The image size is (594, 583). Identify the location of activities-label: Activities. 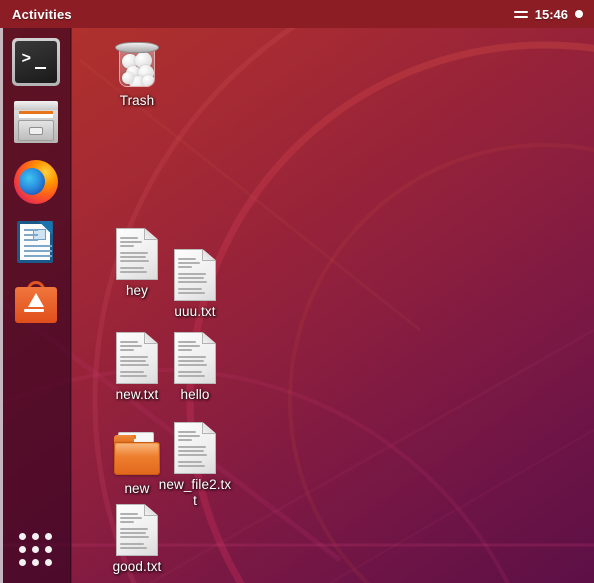
(42, 14).